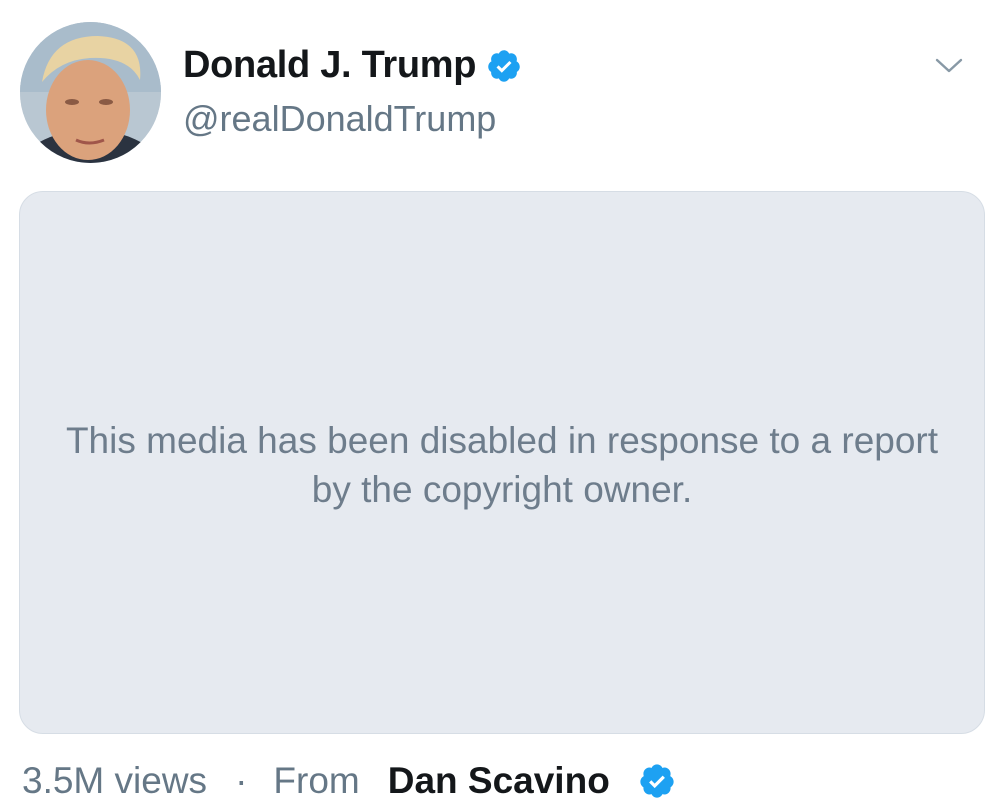 The height and width of the screenshot is (812, 1005). What do you see at coordinates (499, 781) in the screenshot?
I see `source-account-name: Dan Scavino` at bounding box center [499, 781].